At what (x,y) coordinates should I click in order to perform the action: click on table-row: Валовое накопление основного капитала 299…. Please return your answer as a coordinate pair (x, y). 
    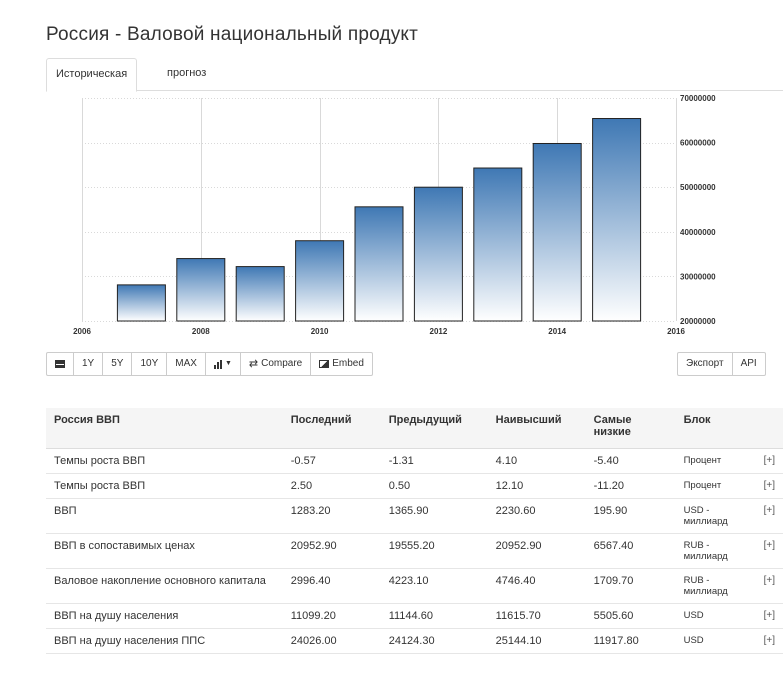
    Looking at the image, I should click on (414, 586).